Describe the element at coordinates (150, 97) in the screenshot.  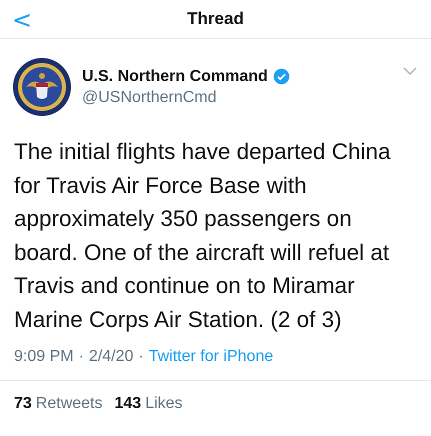
I see `author-handle: @USNorthernCmd` at that location.